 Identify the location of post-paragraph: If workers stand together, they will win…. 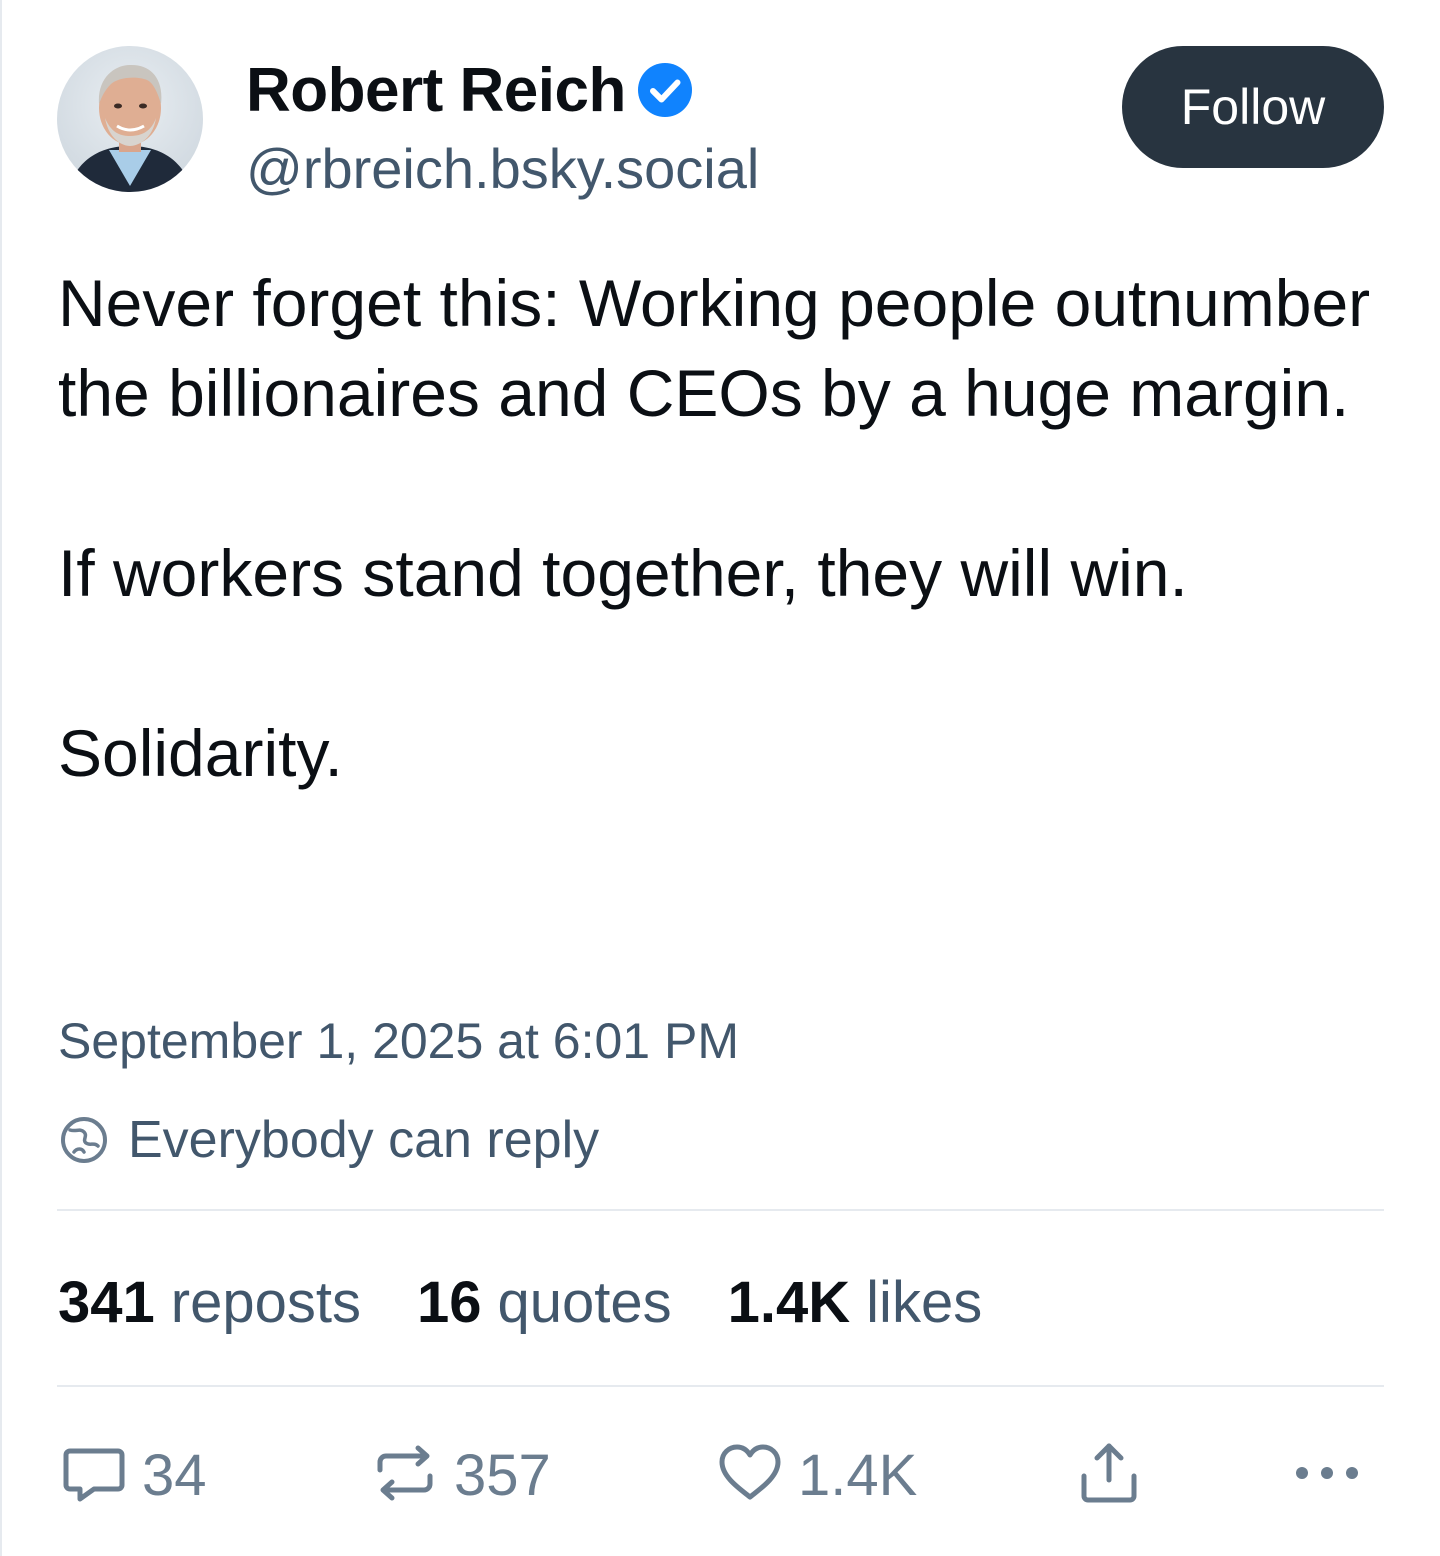
(623, 573).